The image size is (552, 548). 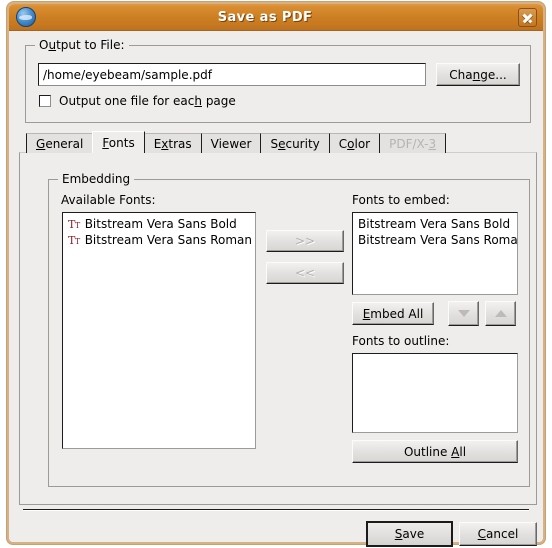 I want to click on tab-security-label: Security, so click(x=295, y=143).